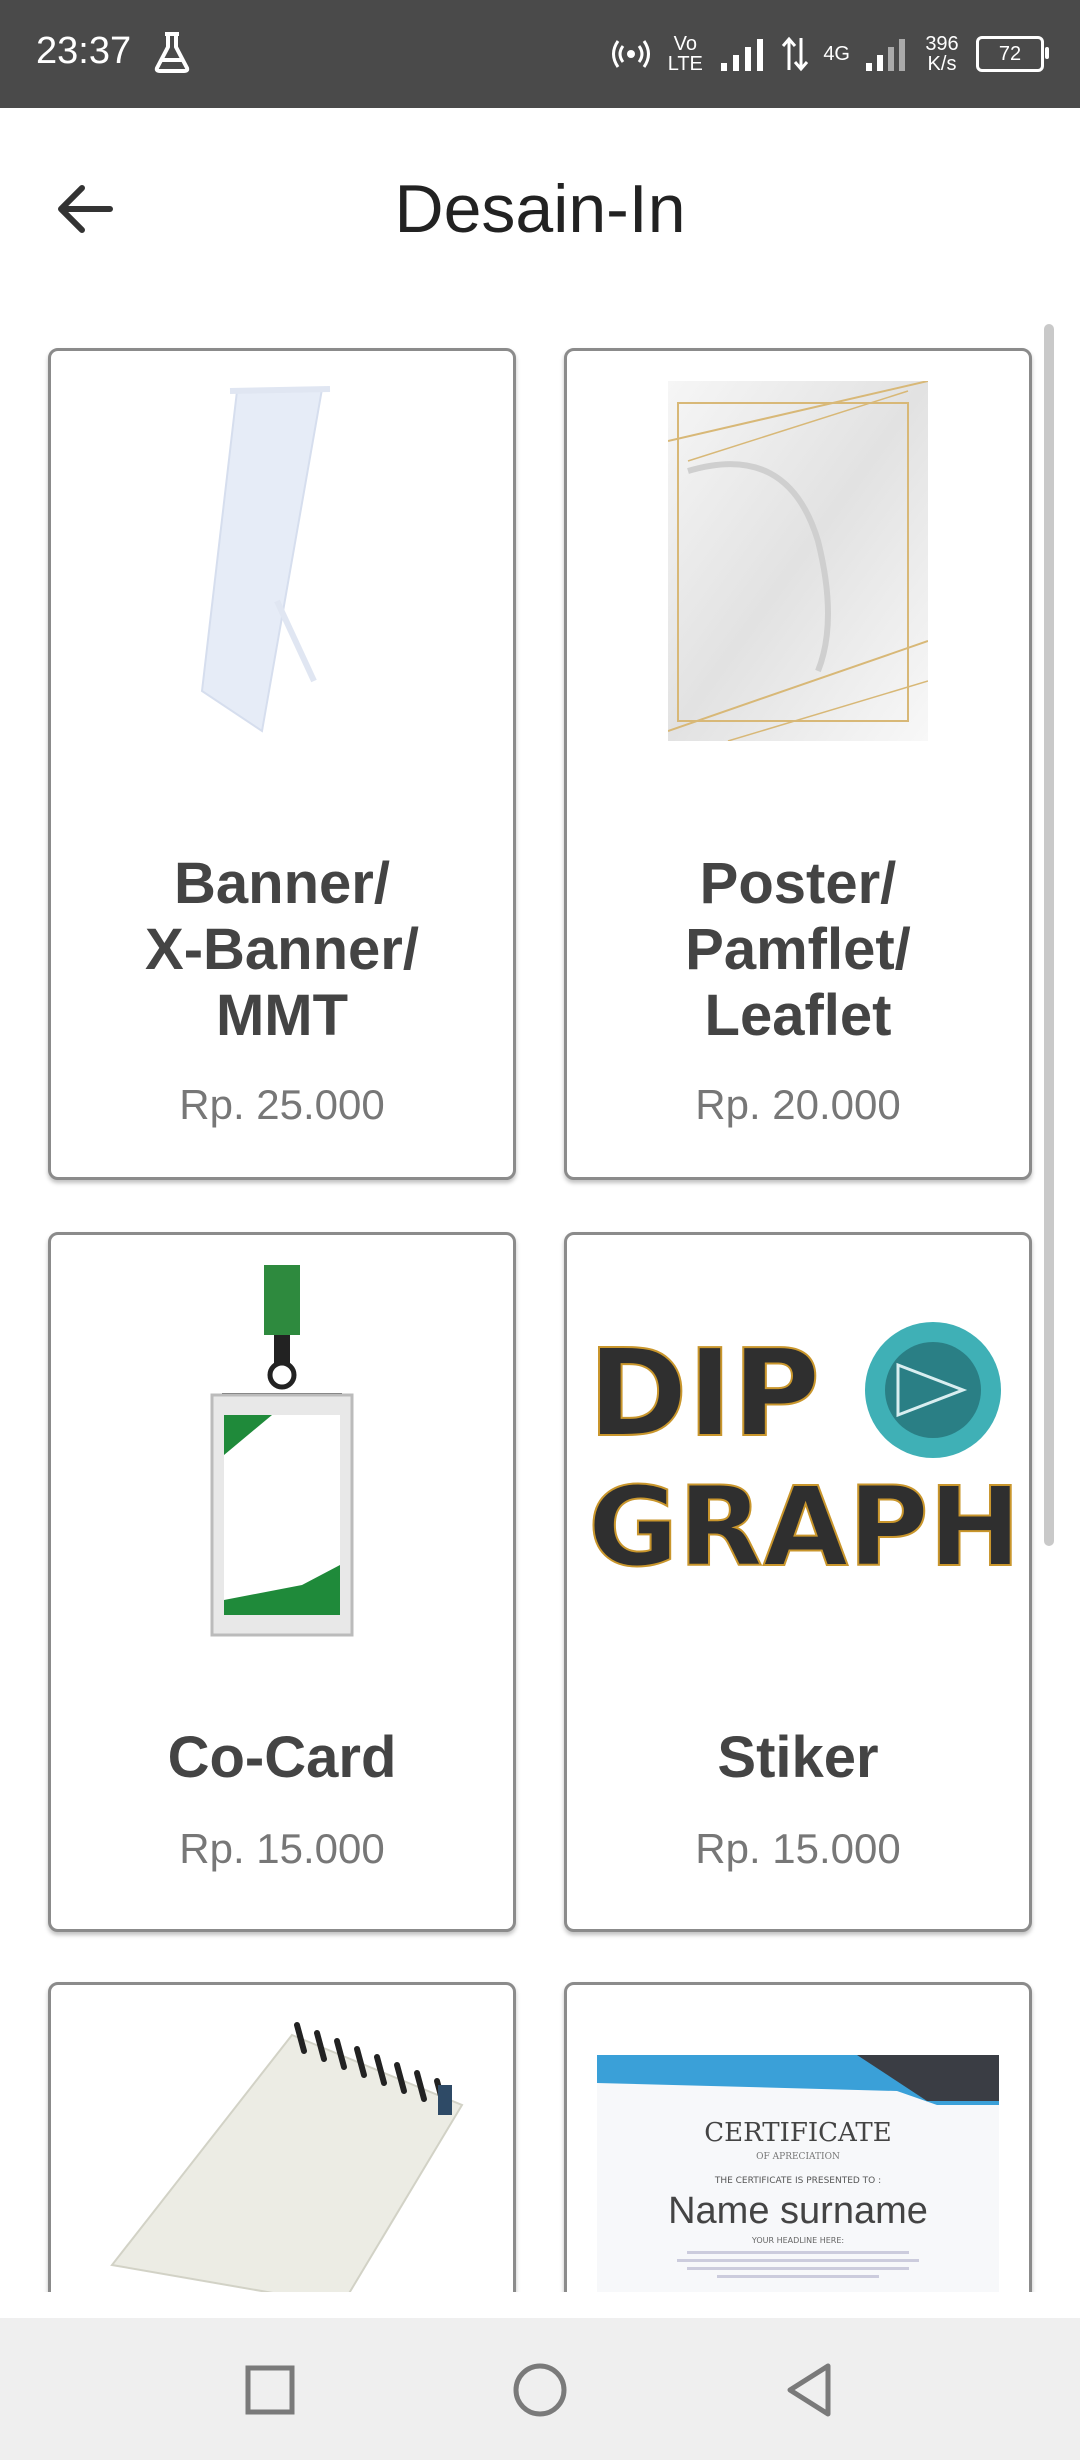 The image size is (1080, 2460). I want to click on app-bar: Desain-In, so click(540, 208).